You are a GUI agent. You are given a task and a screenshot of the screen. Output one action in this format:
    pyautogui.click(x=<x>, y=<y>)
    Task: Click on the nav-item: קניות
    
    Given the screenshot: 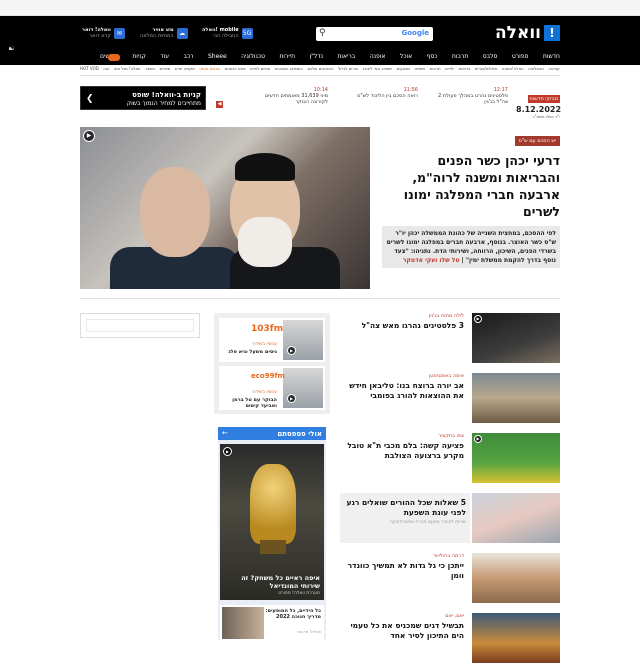 What is the action you would take?
    pyautogui.click(x=139, y=56)
    